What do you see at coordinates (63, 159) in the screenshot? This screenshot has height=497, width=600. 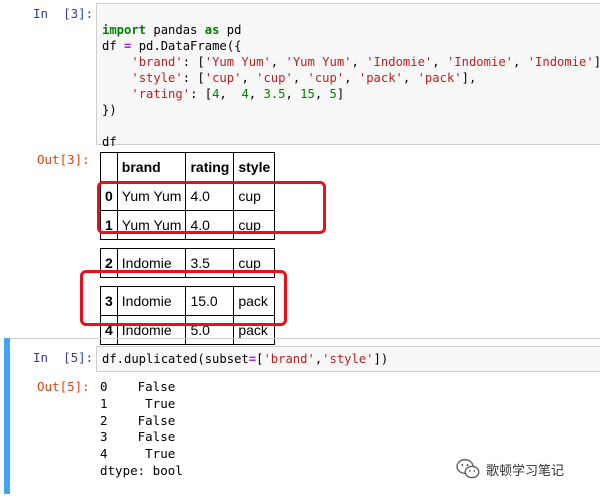 I see `out-prompt-3: Out[3]:` at bounding box center [63, 159].